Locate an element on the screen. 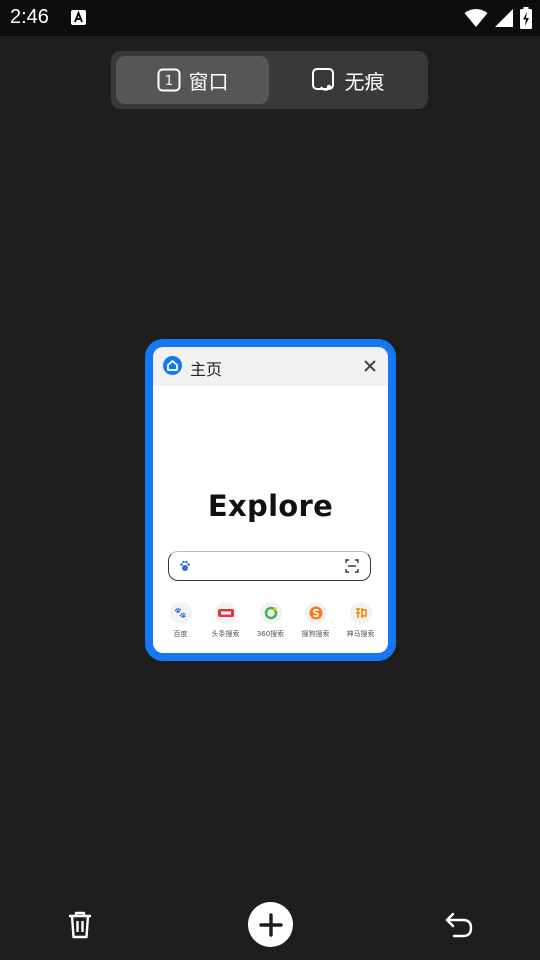 Image resolution: width=540 pixels, height=960 pixels. shortcut-item: 搜狗搜索 is located at coordinates (315, 620).